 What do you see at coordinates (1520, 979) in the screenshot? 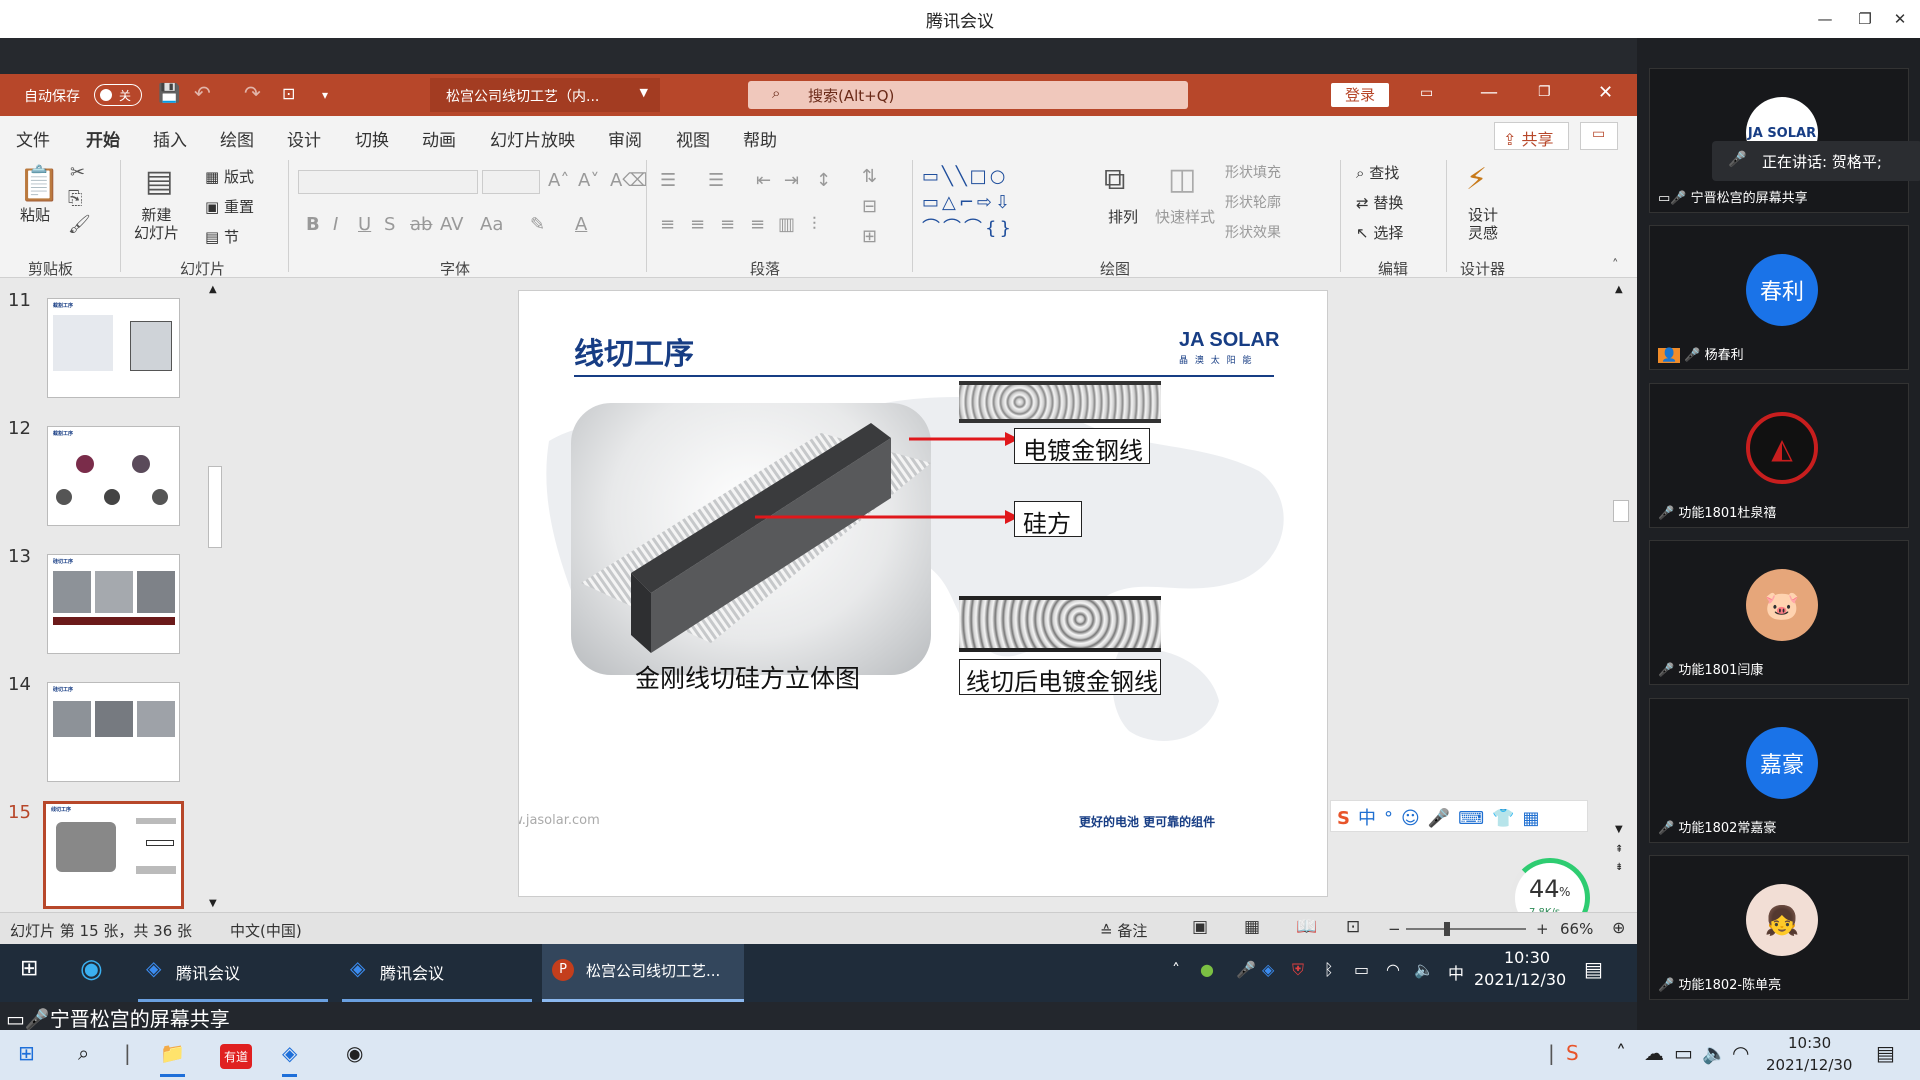
I see `inner-clock-date: 2021/12/30` at bounding box center [1520, 979].